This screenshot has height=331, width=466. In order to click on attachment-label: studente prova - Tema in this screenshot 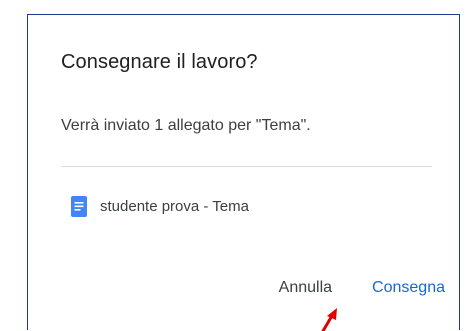, I will do `click(174, 206)`.